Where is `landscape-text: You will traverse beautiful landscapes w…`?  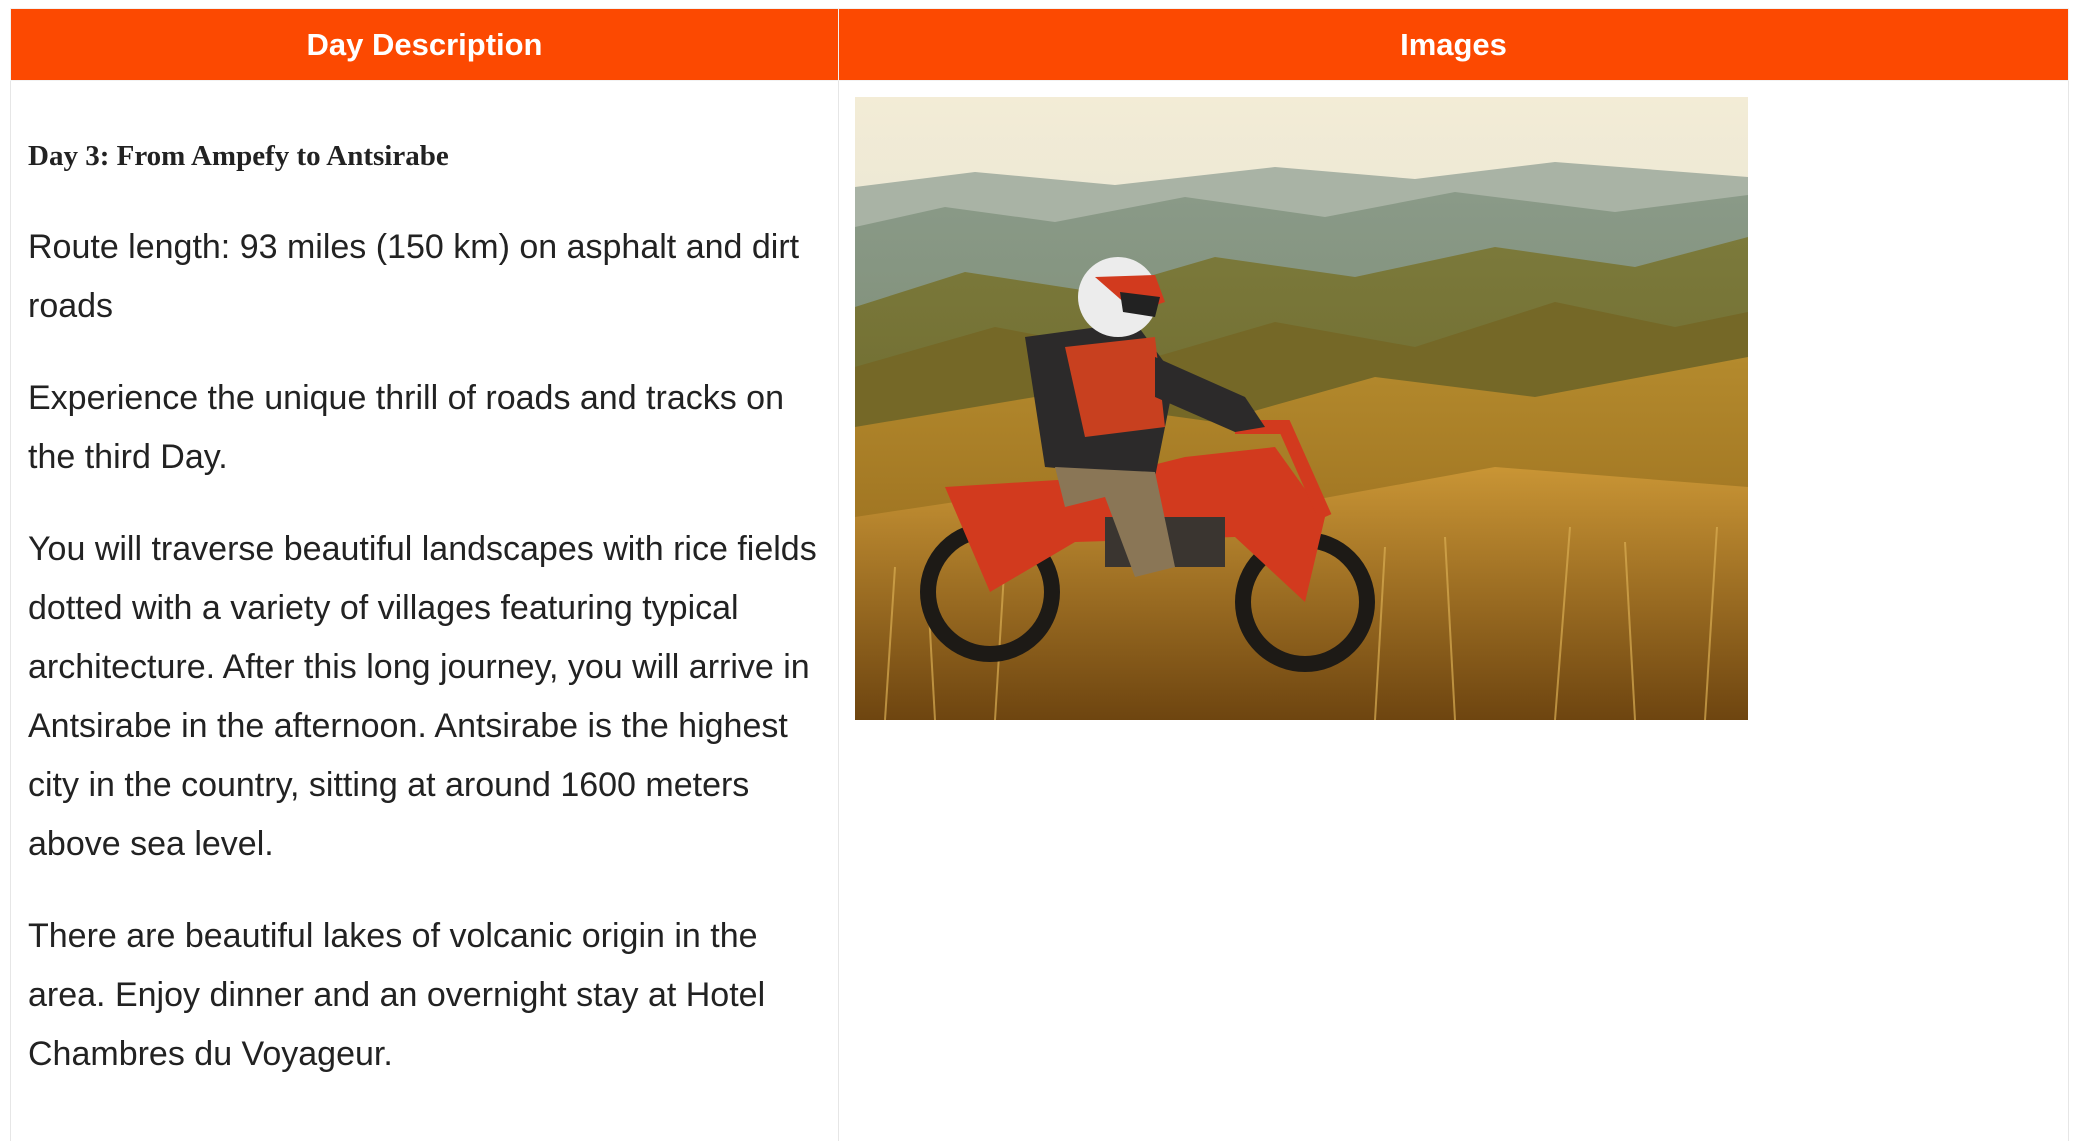 landscape-text: You will traverse beautiful landscapes w… is located at coordinates (425, 697).